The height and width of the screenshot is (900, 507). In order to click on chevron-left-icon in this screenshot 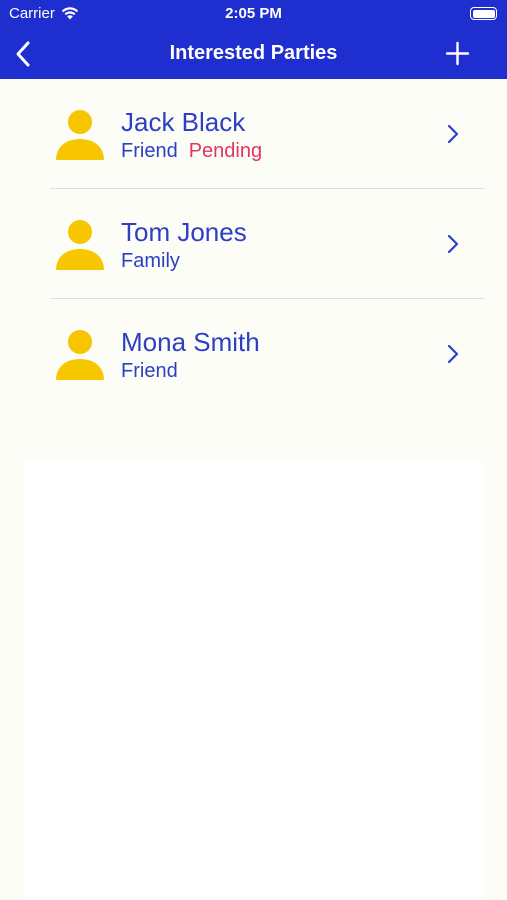, I will do `click(23, 54)`.